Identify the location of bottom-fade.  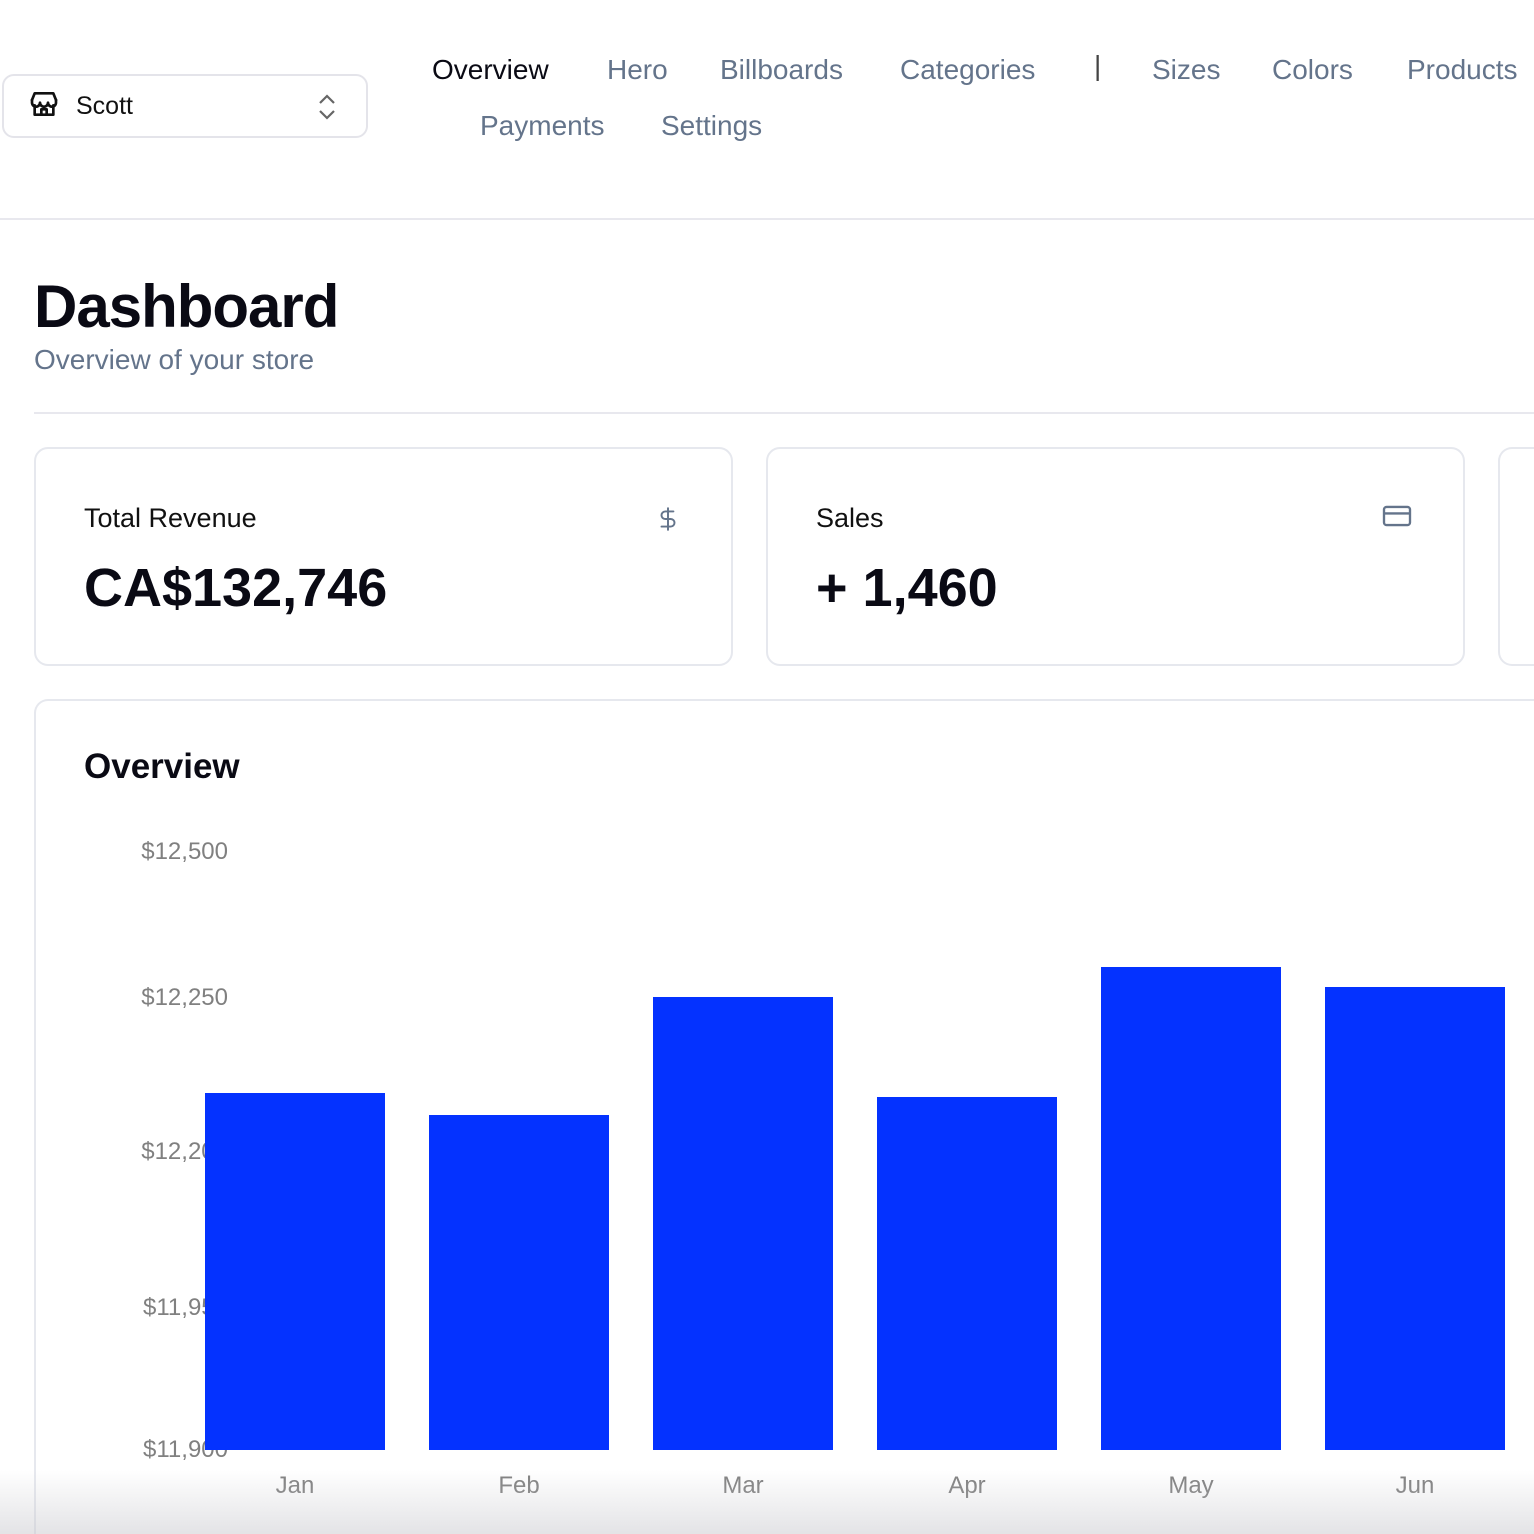
(767, 1502).